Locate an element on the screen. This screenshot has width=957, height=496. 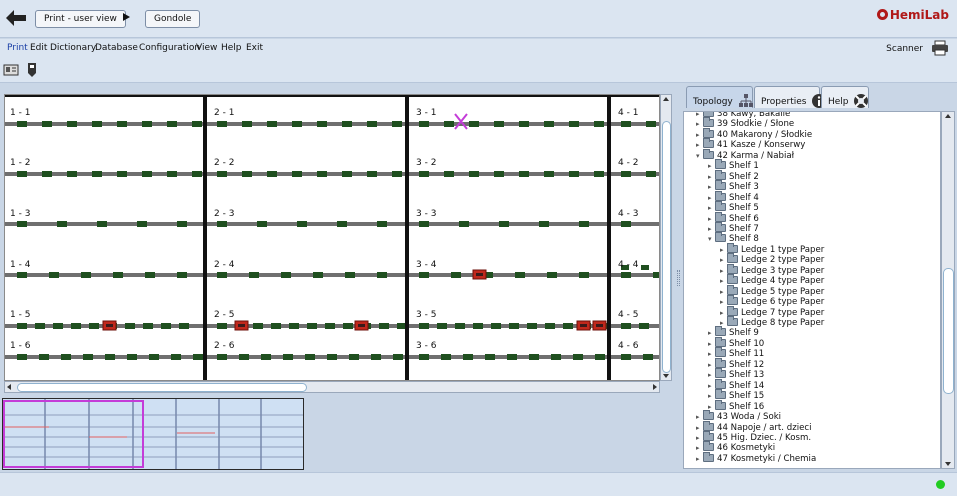
tree-vertical-scroll-thumb is located at coordinates (948, 331).